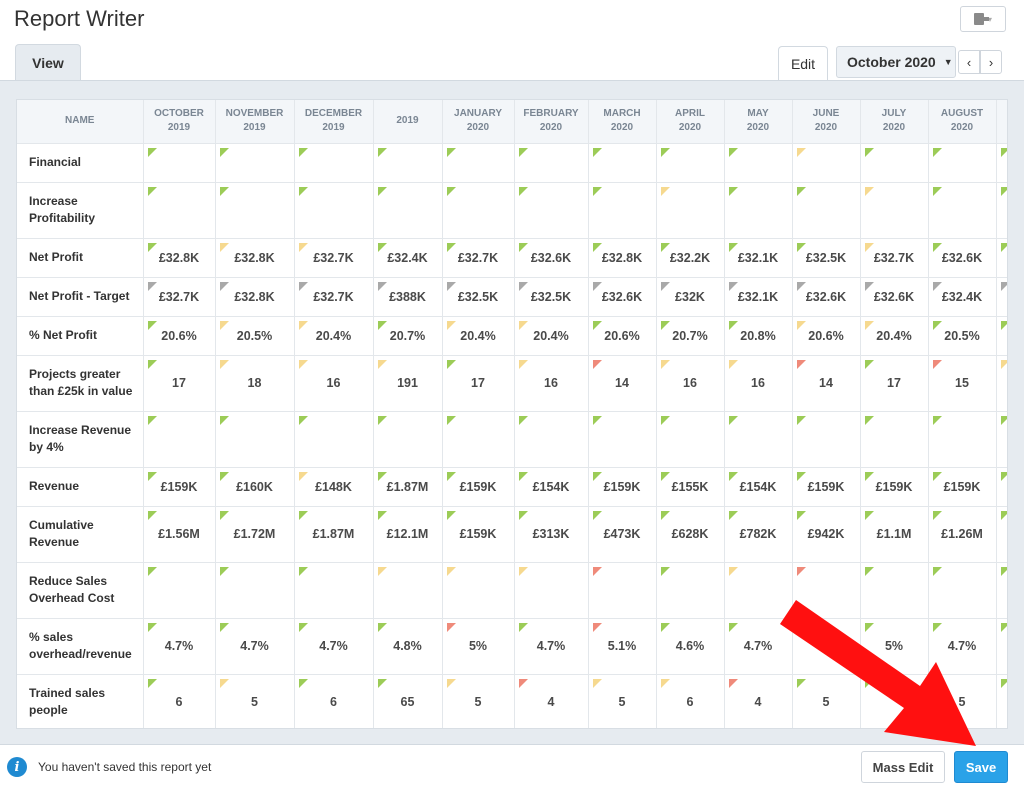  I want to click on column-header: APRIL 2020, so click(690, 122).